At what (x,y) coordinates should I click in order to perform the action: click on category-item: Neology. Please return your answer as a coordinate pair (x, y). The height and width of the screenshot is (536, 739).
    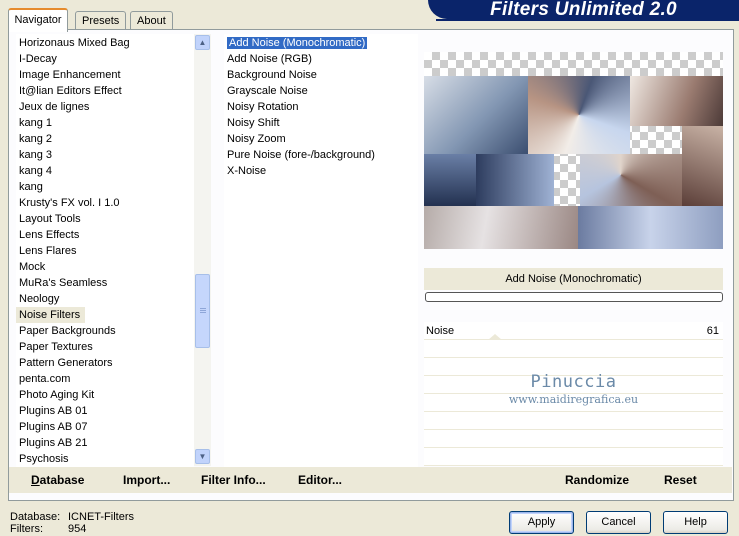
    Looking at the image, I should click on (105, 299).